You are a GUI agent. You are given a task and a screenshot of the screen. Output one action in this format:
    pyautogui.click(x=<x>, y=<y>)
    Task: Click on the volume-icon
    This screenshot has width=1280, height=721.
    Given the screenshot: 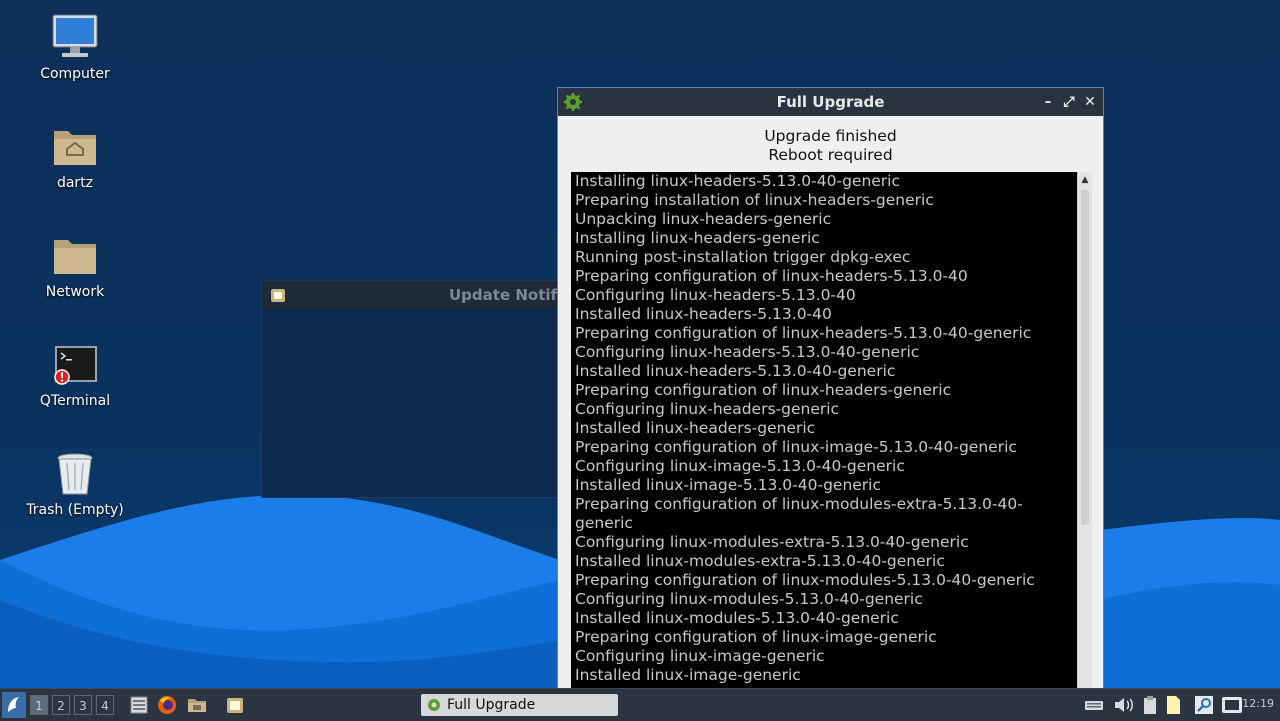 What is the action you would take?
    pyautogui.click(x=1124, y=705)
    